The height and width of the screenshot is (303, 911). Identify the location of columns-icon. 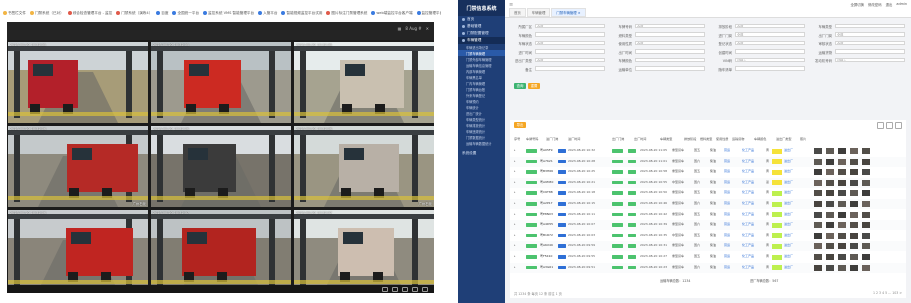
(889, 125).